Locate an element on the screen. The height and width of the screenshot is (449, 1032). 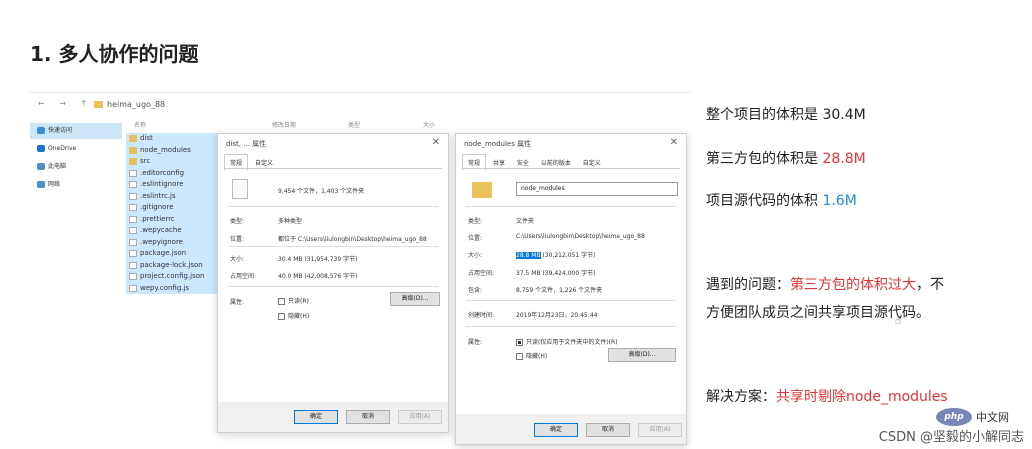
file-name: .wepyignore is located at coordinates (161, 241).